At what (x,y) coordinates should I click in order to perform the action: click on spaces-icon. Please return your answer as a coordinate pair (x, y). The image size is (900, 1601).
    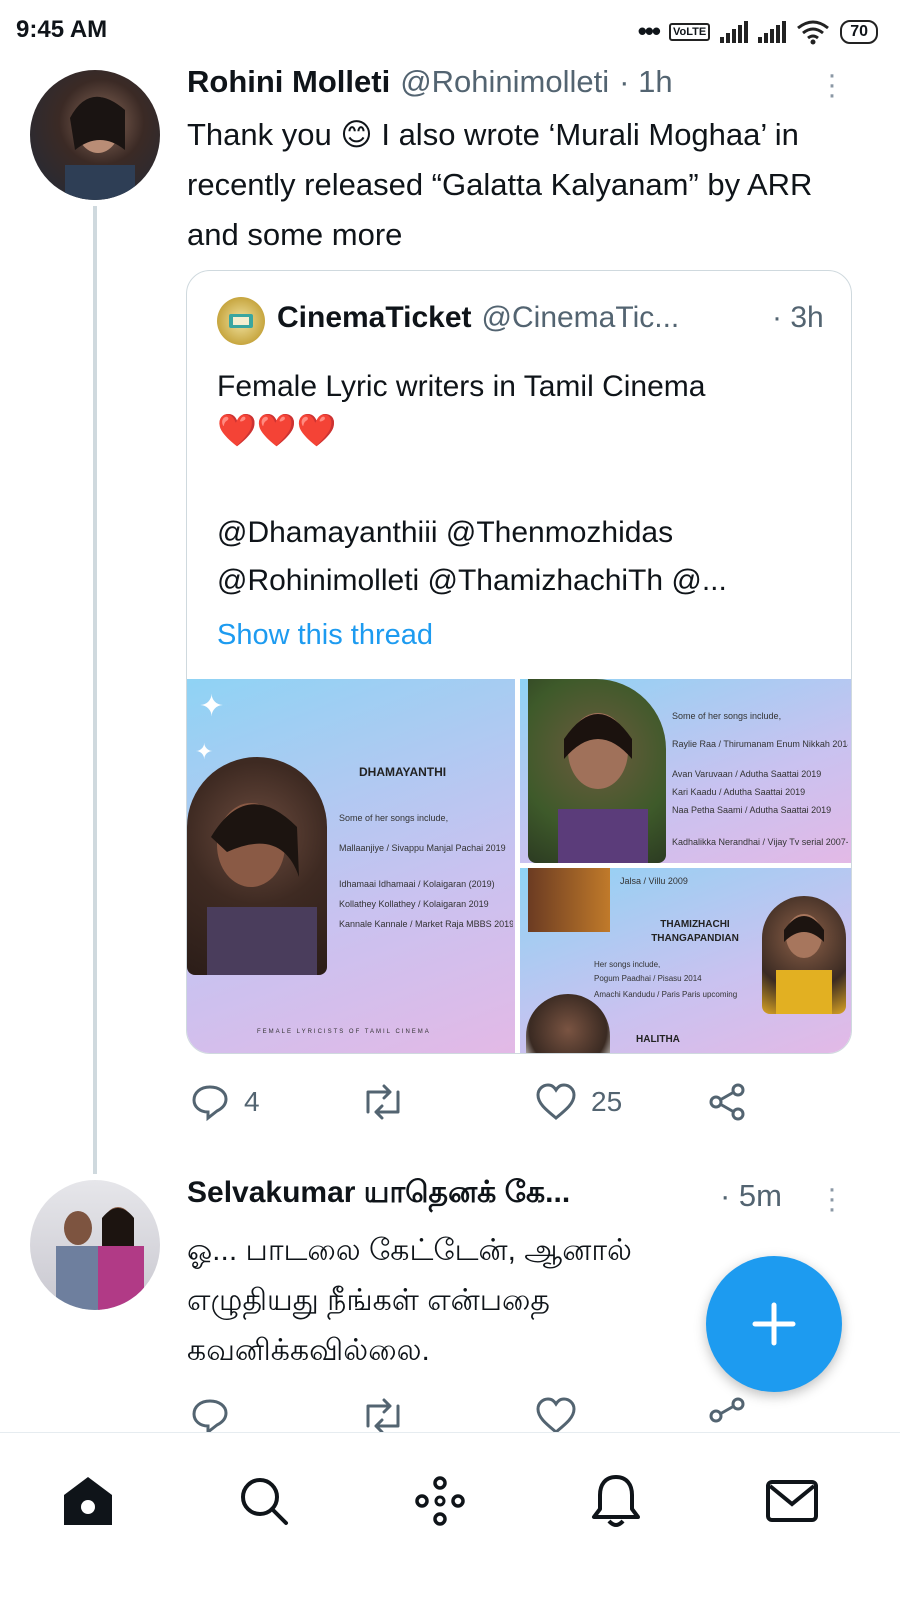
    Looking at the image, I should click on (440, 1501).